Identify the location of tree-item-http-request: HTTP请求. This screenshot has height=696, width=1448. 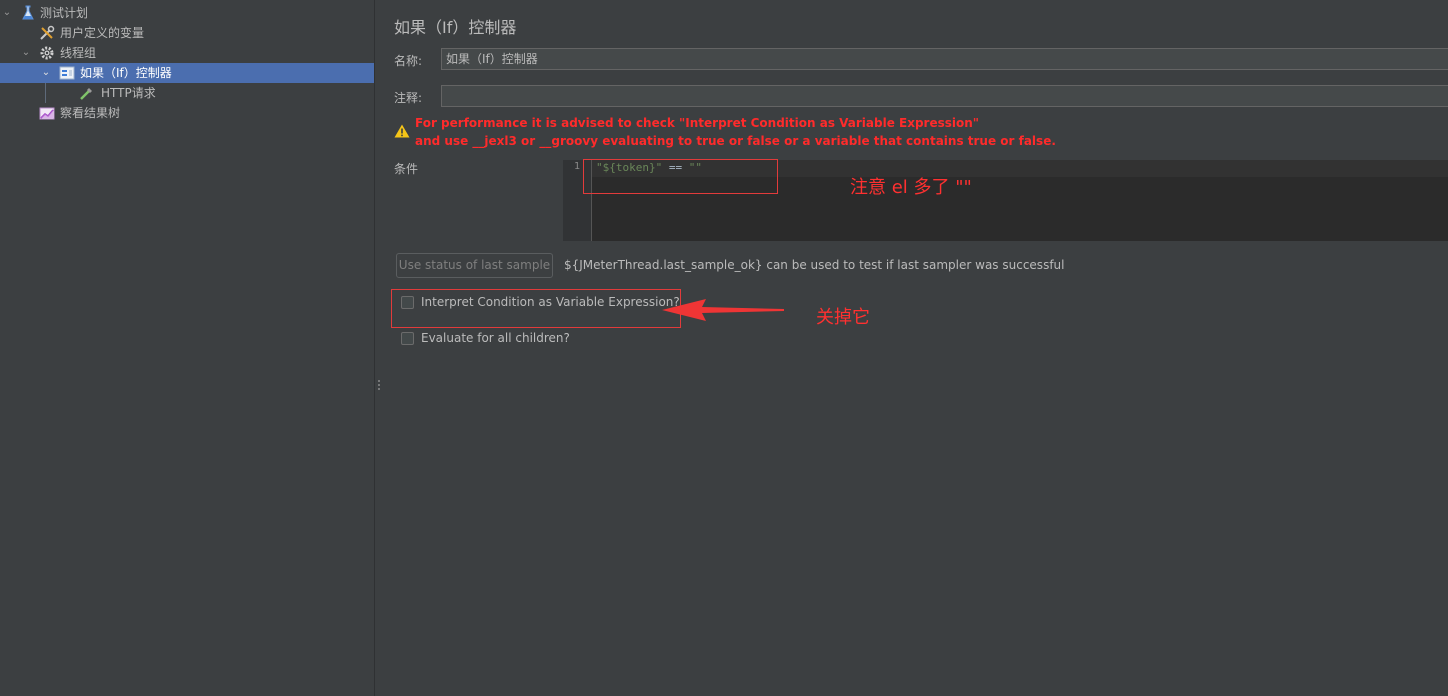
(187, 93).